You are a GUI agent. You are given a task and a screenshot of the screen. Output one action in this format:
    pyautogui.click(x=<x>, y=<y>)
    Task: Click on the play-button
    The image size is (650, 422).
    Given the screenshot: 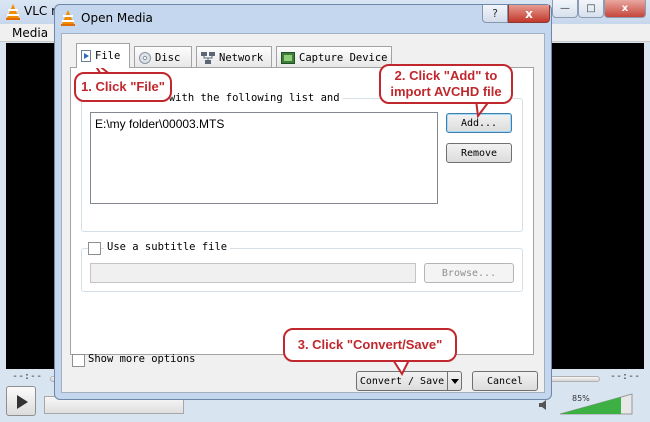 What is the action you would take?
    pyautogui.click(x=21, y=401)
    